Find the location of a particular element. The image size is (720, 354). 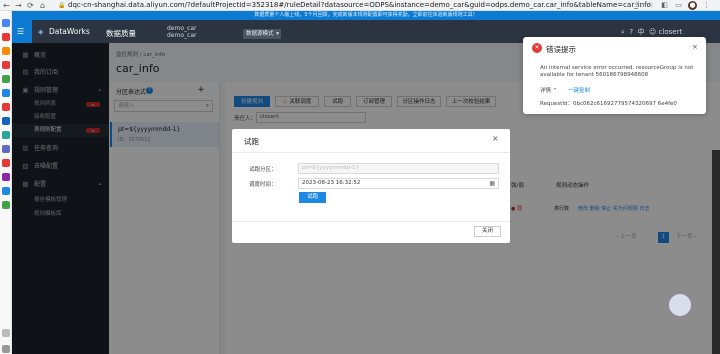

profile-avatar: ● is located at coordinates (692, 5).